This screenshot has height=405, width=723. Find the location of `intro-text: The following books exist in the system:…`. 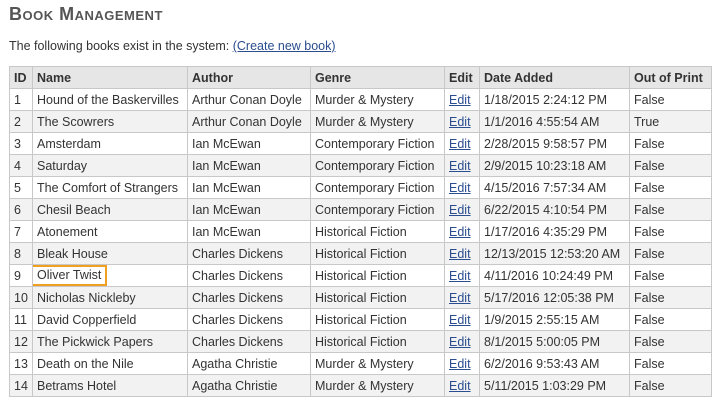

intro-text: The following books exist in the system:… is located at coordinates (172, 46).